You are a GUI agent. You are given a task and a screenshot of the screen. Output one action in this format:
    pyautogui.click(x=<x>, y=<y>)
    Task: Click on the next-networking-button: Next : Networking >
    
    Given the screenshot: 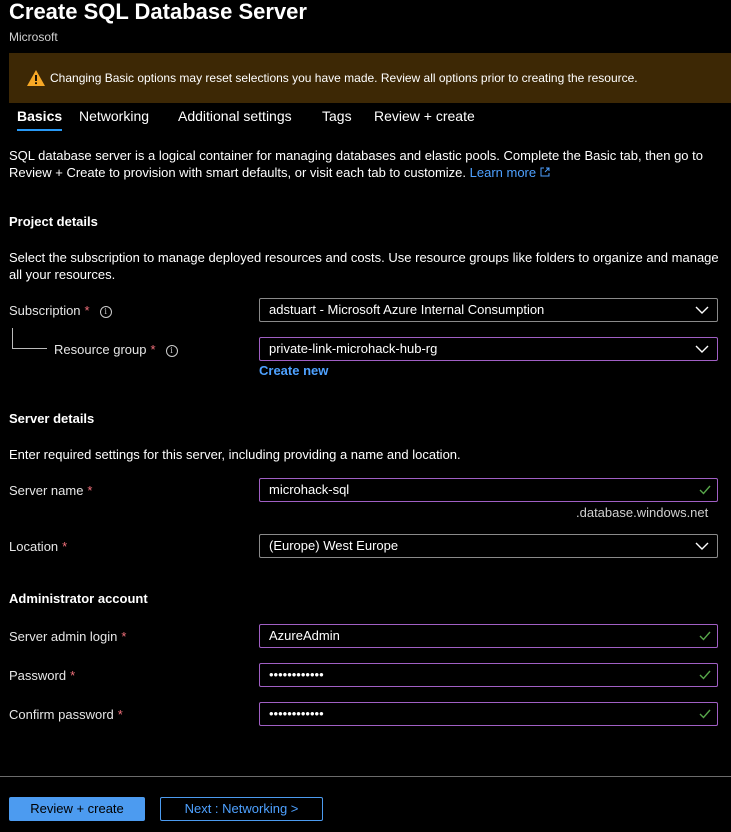 What is the action you would take?
    pyautogui.click(x=241, y=809)
    